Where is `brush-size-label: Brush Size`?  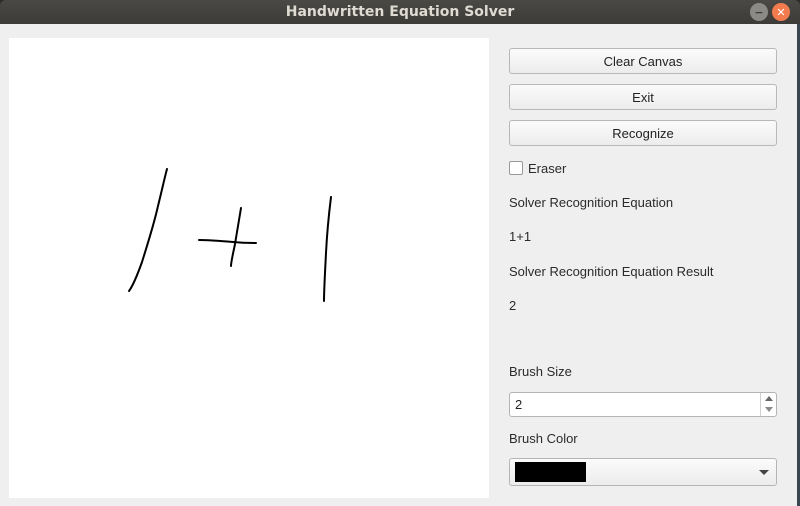 brush-size-label: Brush Size is located at coordinates (540, 371).